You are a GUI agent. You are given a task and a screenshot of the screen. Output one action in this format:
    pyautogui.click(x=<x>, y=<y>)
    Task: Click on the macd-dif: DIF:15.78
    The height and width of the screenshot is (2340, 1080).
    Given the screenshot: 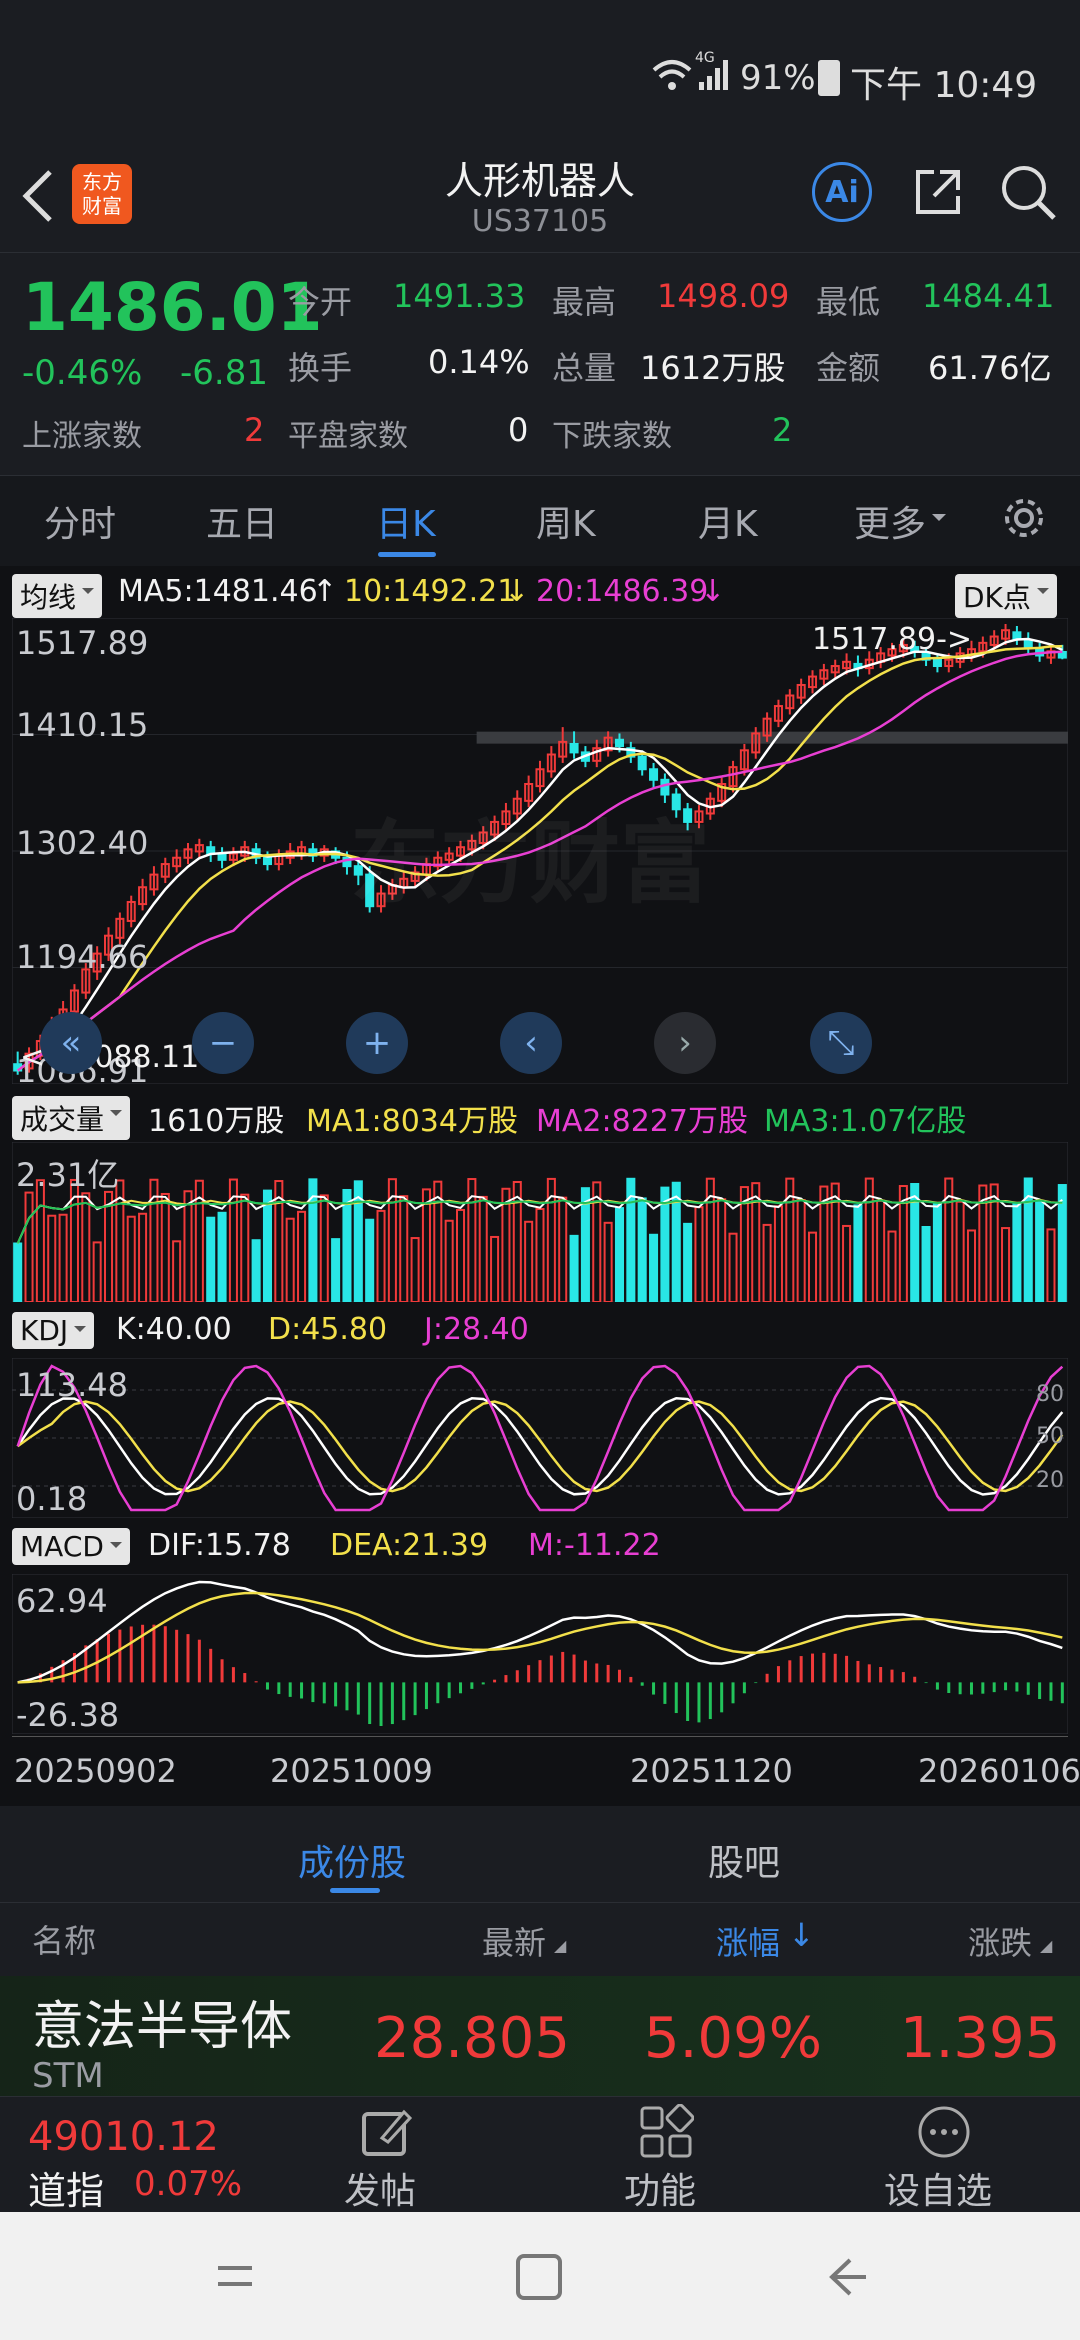 What is the action you would take?
    pyautogui.click(x=219, y=1545)
    